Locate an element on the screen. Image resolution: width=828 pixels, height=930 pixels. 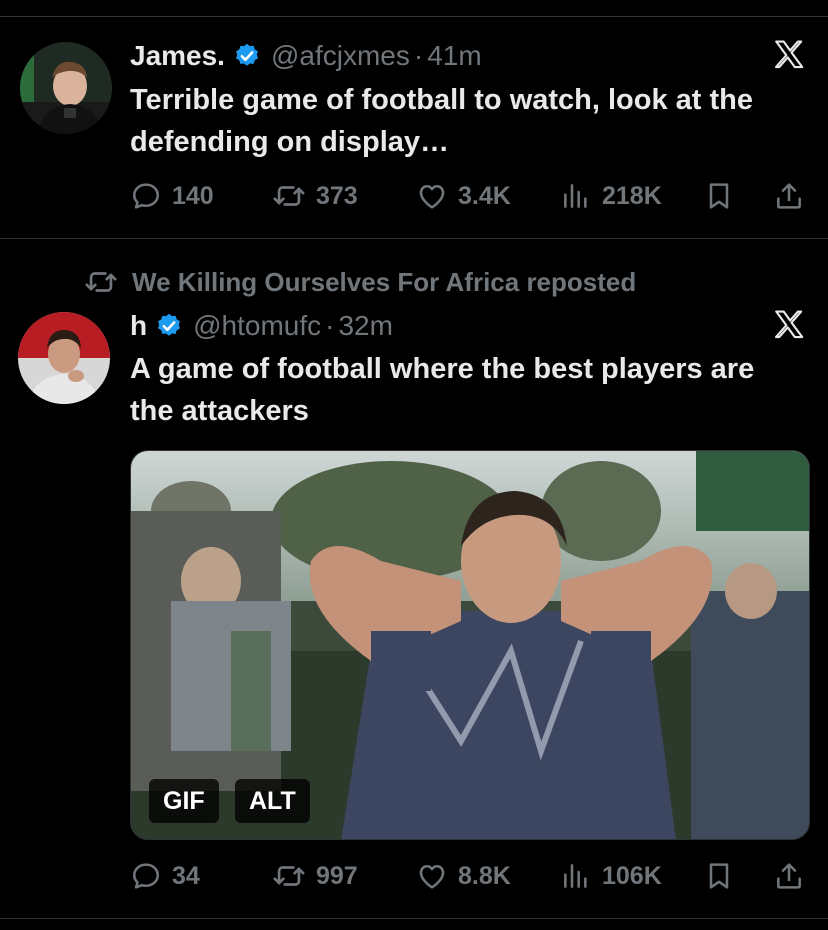
like-button: 3.4K is located at coordinates (463, 196).